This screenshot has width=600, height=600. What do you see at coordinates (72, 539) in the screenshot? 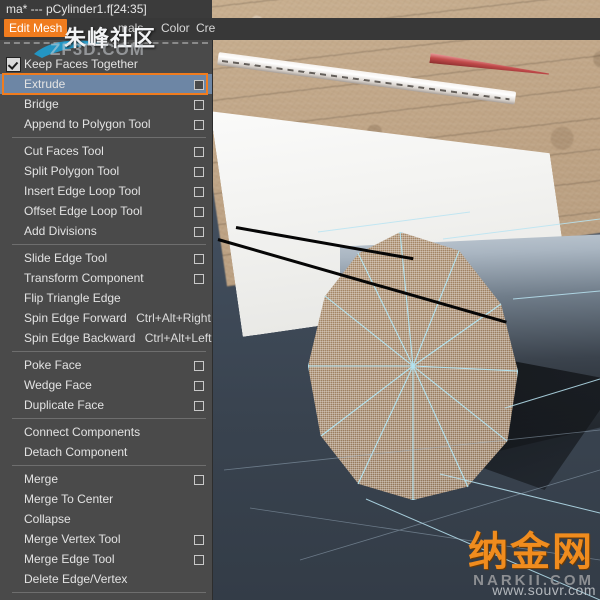
I see `menu-item-label: Merge Vertex Tool` at bounding box center [72, 539].